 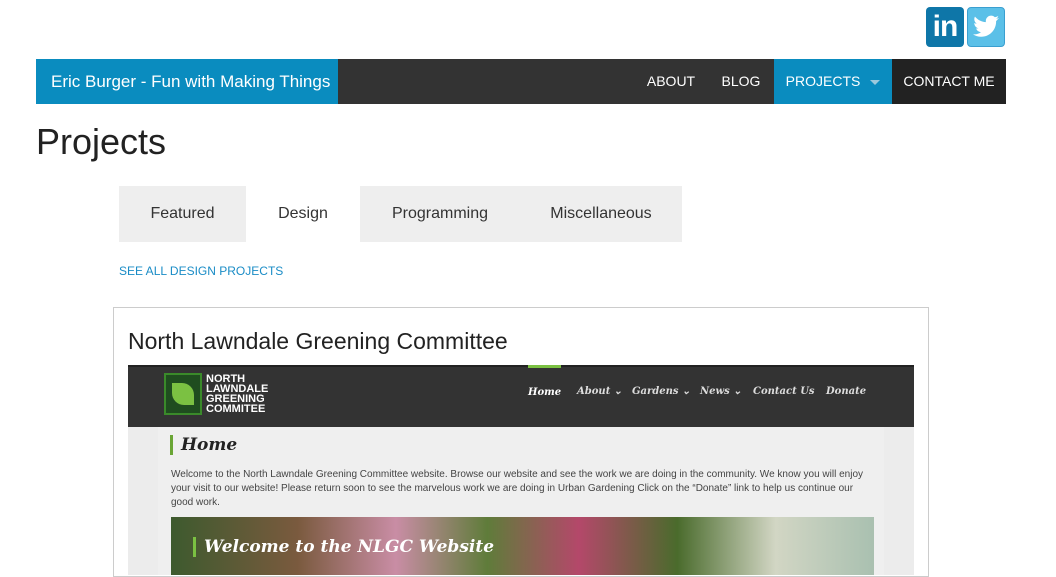 What do you see at coordinates (203, 445) in the screenshot?
I see `screenshot-heading: Home` at bounding box center [203, 445].